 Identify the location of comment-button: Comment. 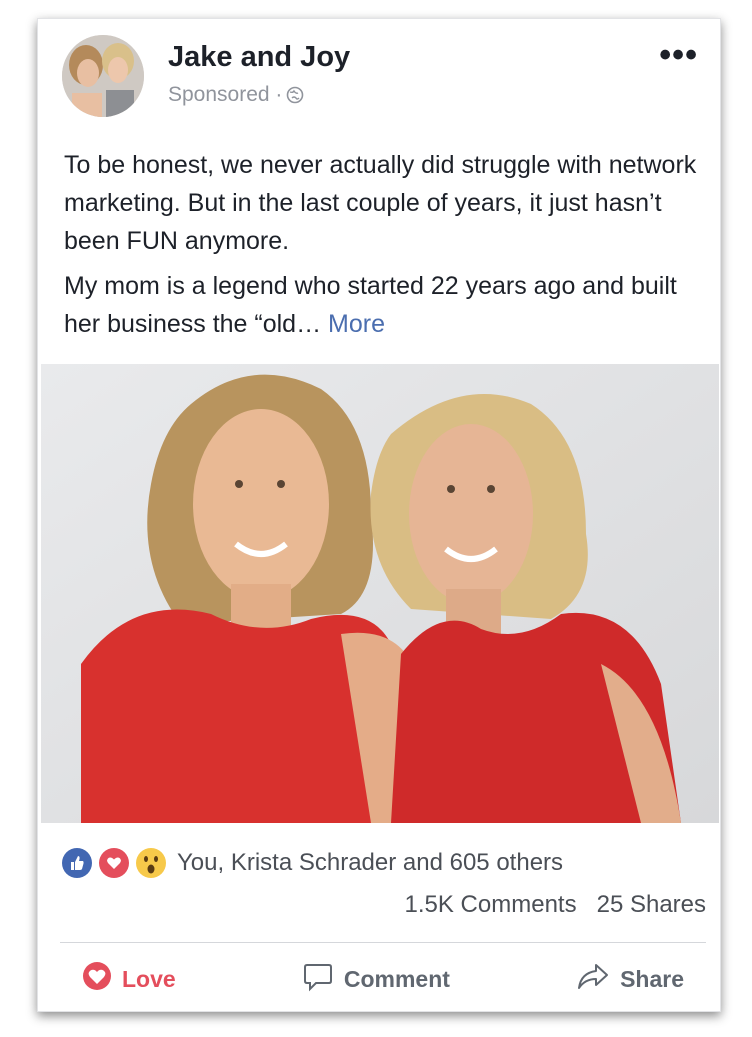
(376, 979).